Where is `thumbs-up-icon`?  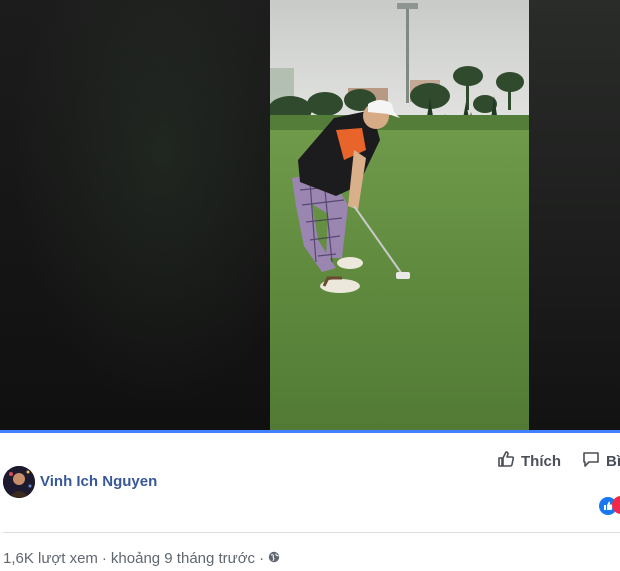 thumbs-up-icon is located at coordinates (506, 461).